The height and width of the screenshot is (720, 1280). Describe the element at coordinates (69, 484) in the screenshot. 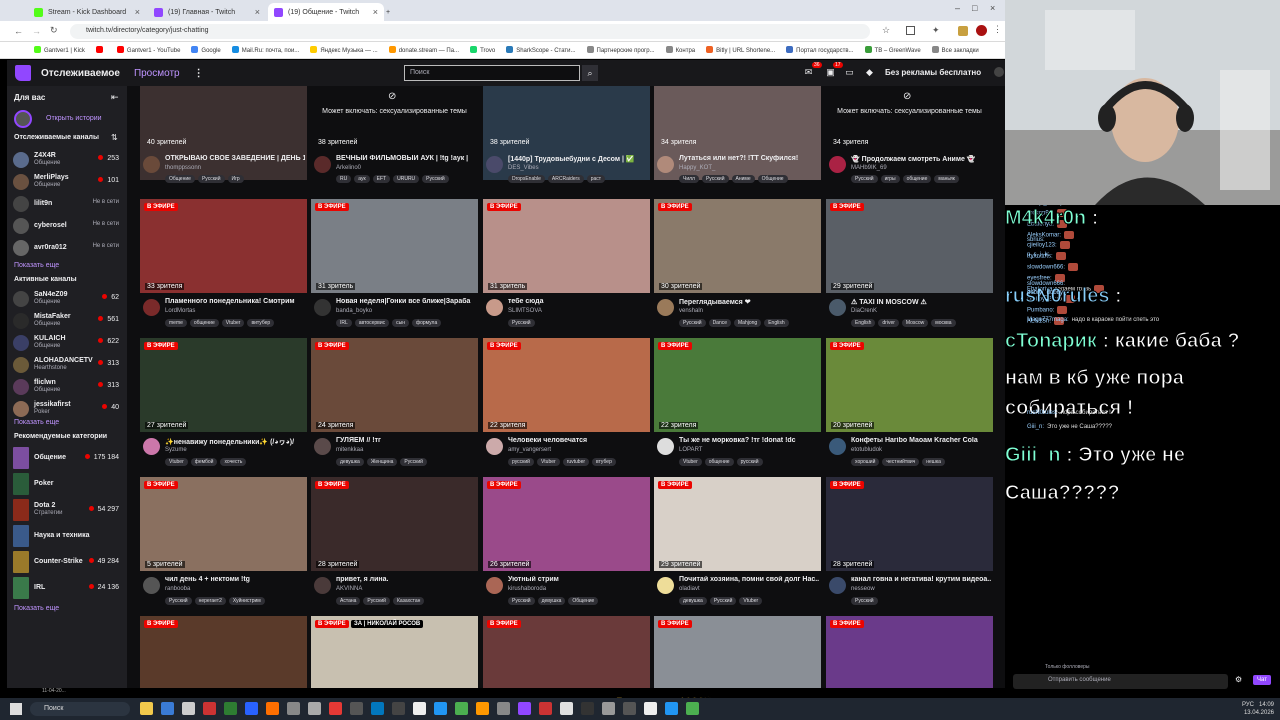

I see `recommended-category: Poker` at that location.